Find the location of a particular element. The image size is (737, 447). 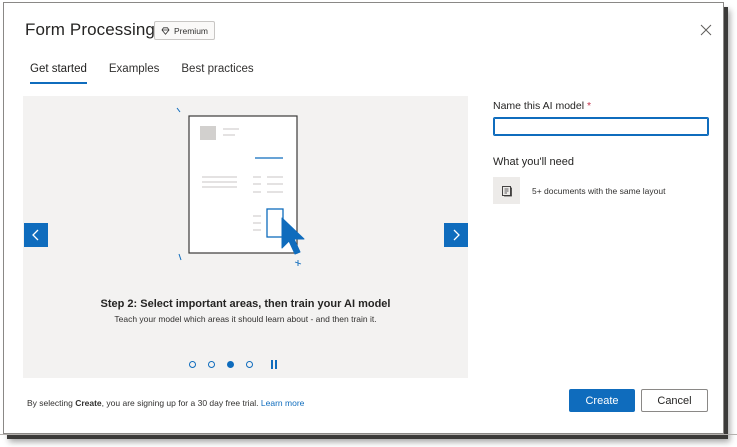

requirement-item: 5+ documents with the same layout is located at coordinates (599, 191).